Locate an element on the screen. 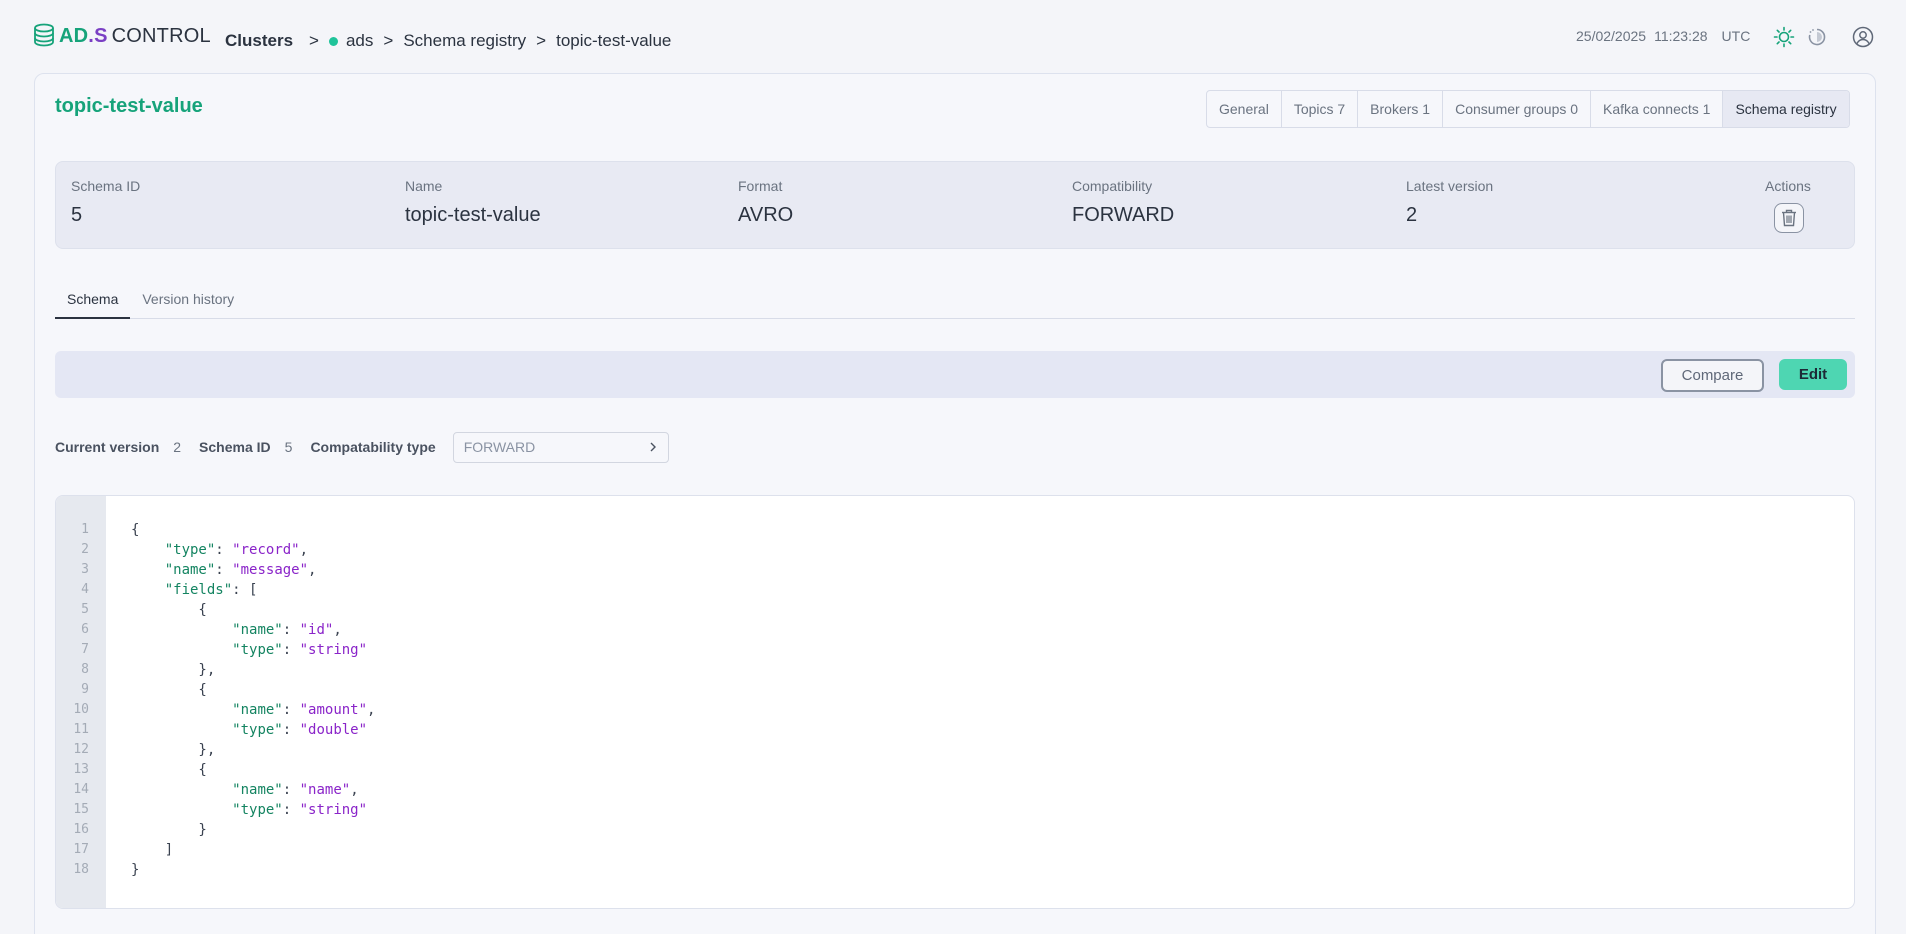 The image size is (1906, 934). tab-schema-registry: Schema registry is located at coordinates (1786, 109).